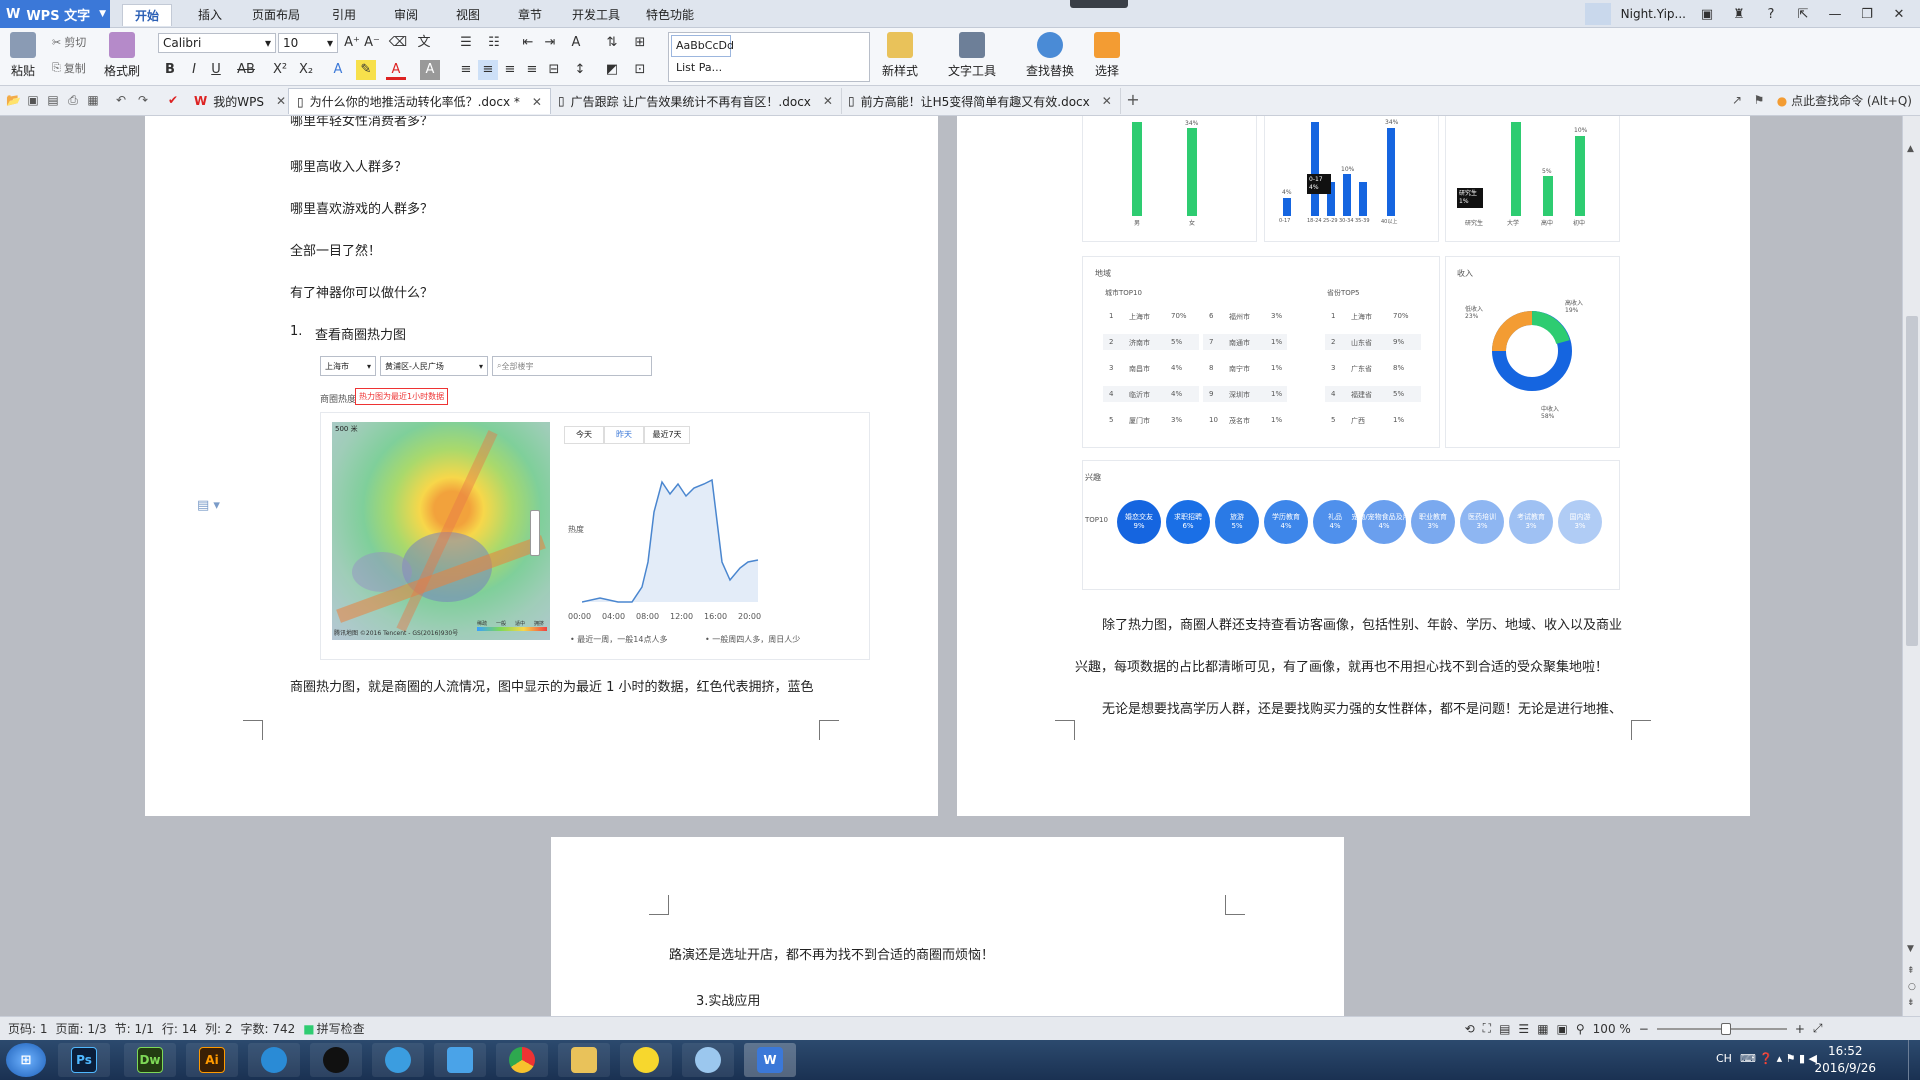 The image size is (1920, 1080). What do you see at coordinates (267, 1028) in the screenshot?
I see `status-words: 字数: 742` at bounding box center [267, 1028].